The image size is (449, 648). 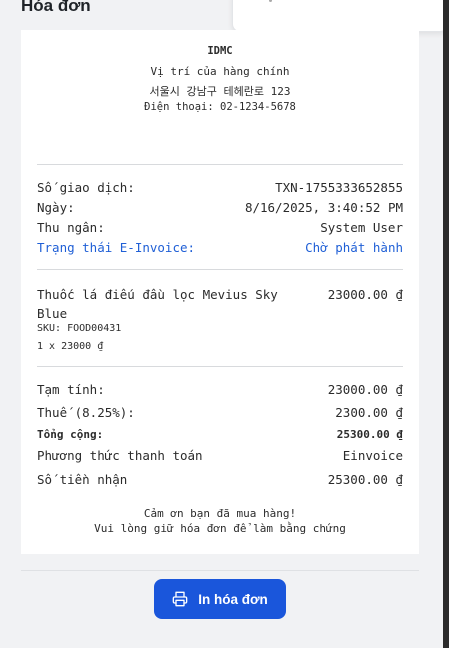 What do you see at coordinates (71, 227) in the screenshot?
I see `cashier-label: Thu ngân:` at bounding box center [71, 227].